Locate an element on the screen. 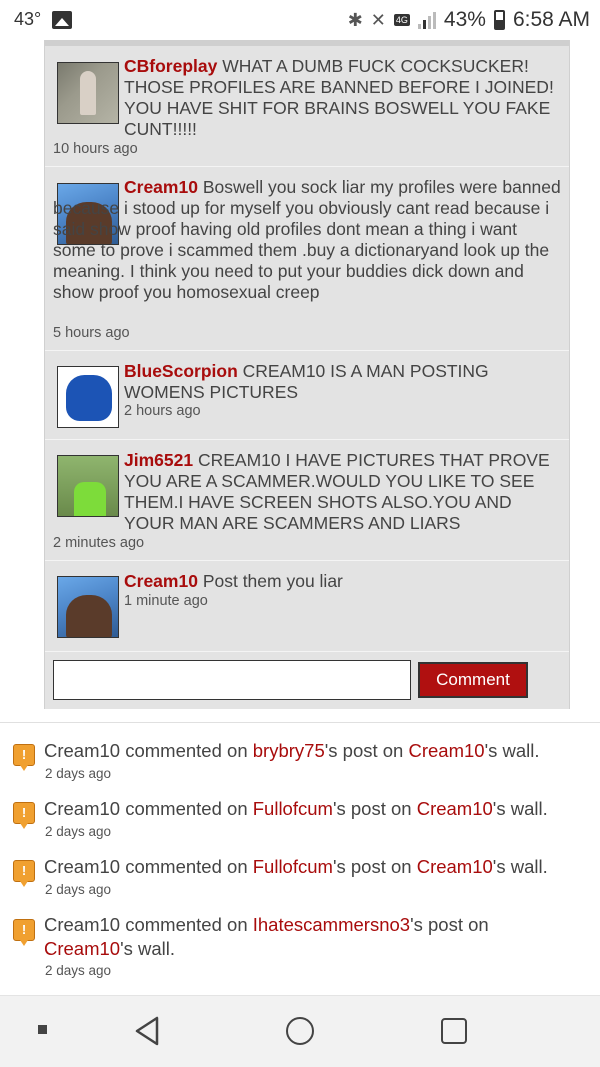 The width and height of the screenshot is (600, 1067). section-divider is located at coordinates (300, 722).